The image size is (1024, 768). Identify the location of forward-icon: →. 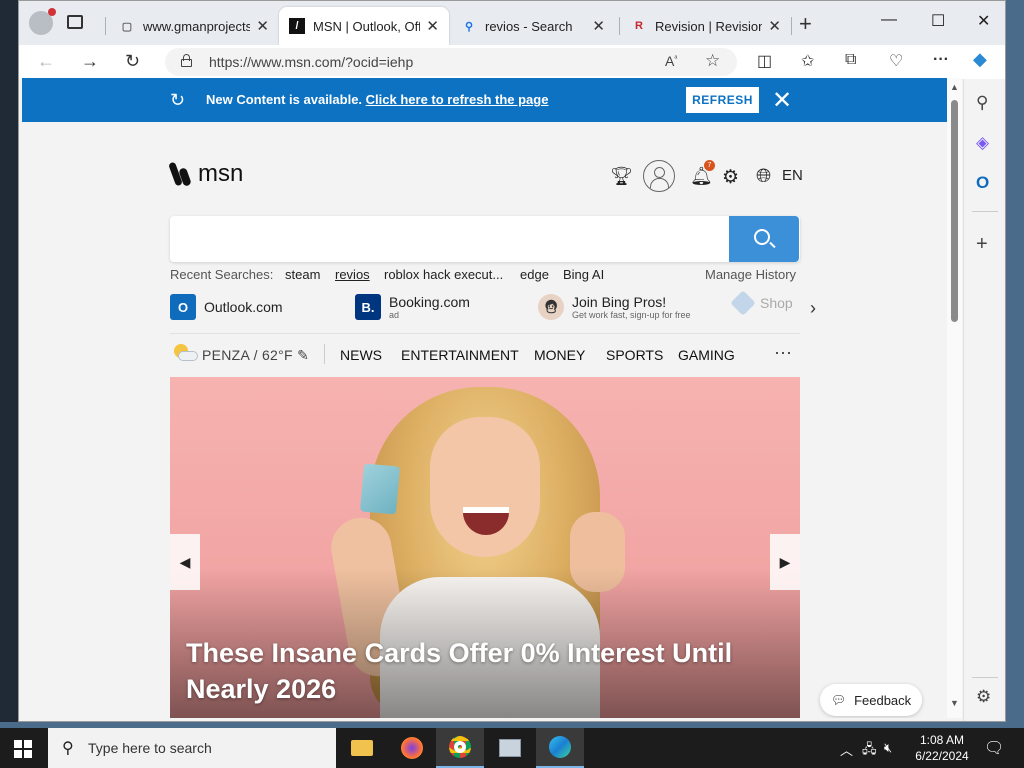
(90, 61).